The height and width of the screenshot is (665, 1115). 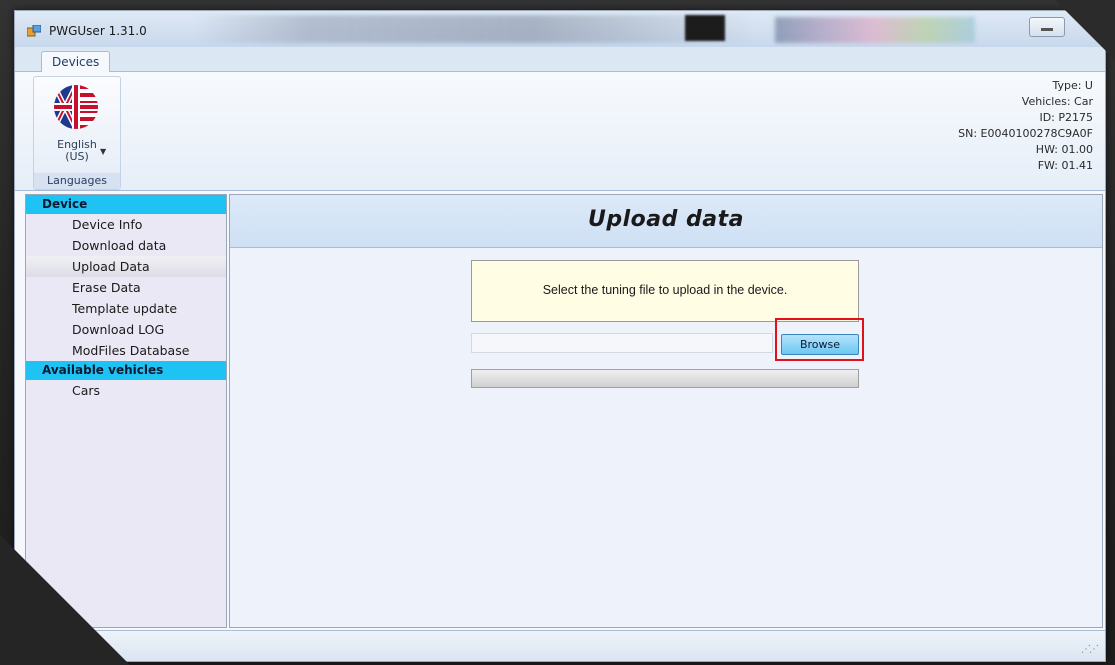 What do you see at coordinates (126, 204) in the screenshot?
I see `sidebar-header-device: Device` at bounding box center [126, 204].